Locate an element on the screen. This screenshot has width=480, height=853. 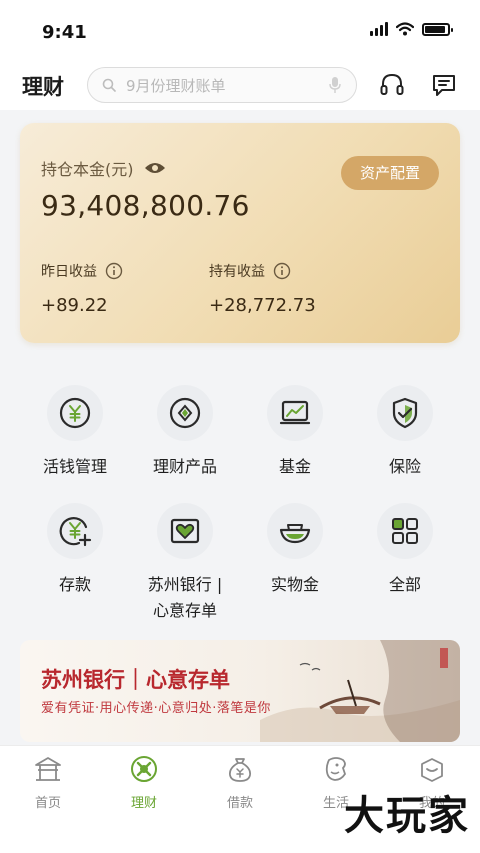
signal-icon is located at coordinates (379, 29).